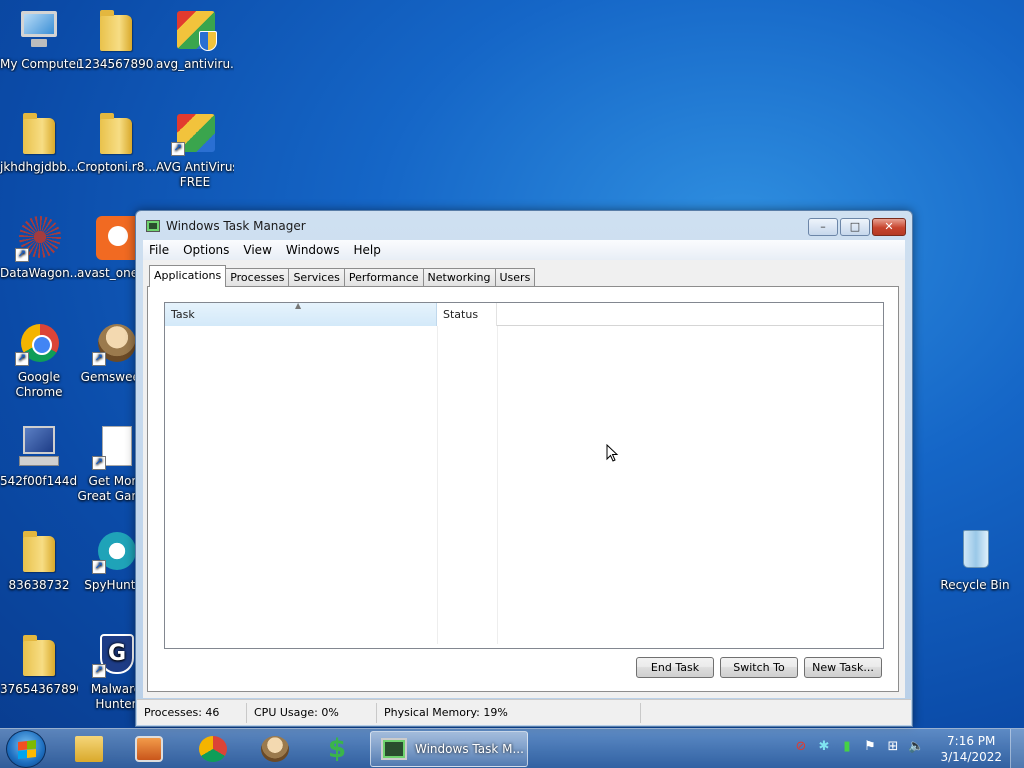 The width and height of the screenshot is (1024, 768). I want to click on recycle-bin-icon, so click(975, 550).